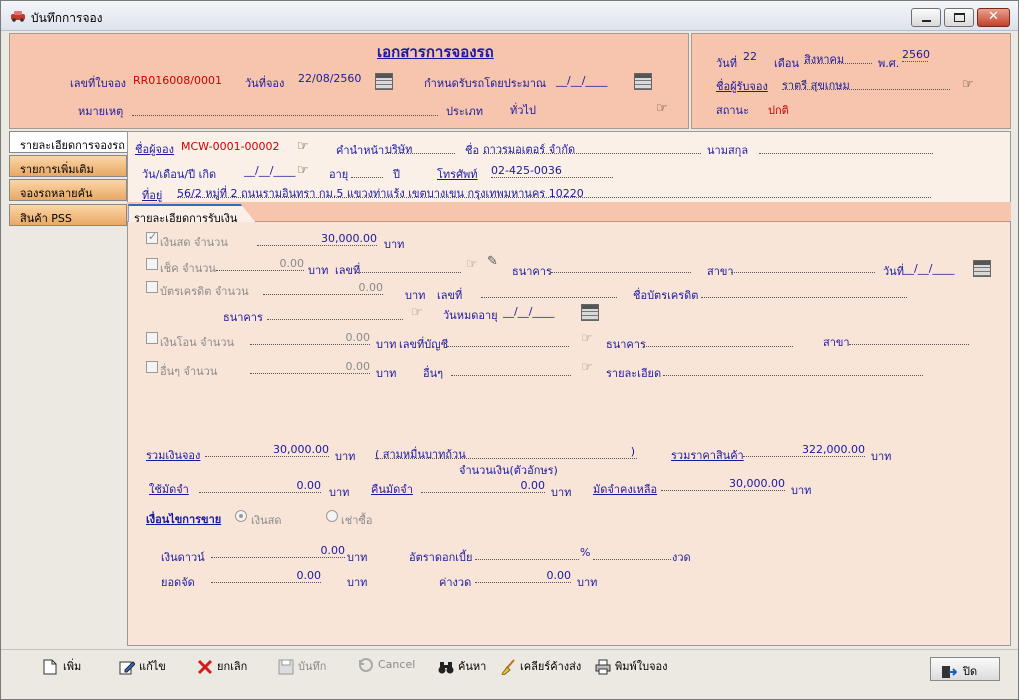 This screenshot has width=1019, height=700. What do you see at coordinates (506, 453) in the screenshot?
I see `amount-in-words: ( สามหมื่นบาทถ้วน)` at bounding box center [506, 453].